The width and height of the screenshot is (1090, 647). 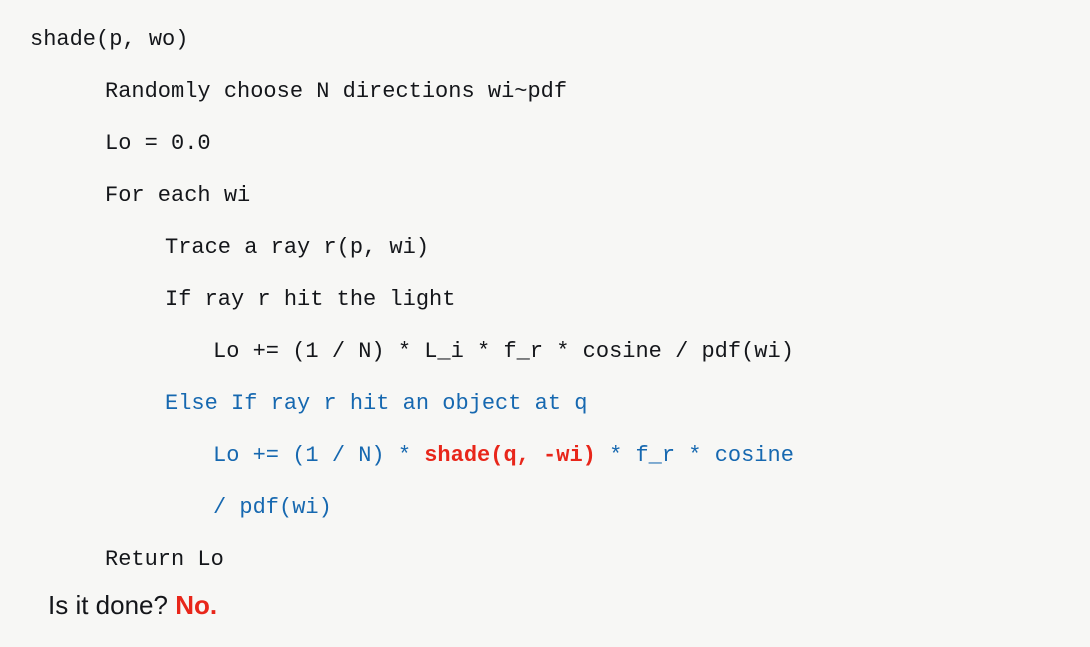 What do you see at coordinates (297, 247) in the screenshot?
I see `code-line-trace-ray: Trace a ray r(p, wi)` at bounding box center [297, 247].